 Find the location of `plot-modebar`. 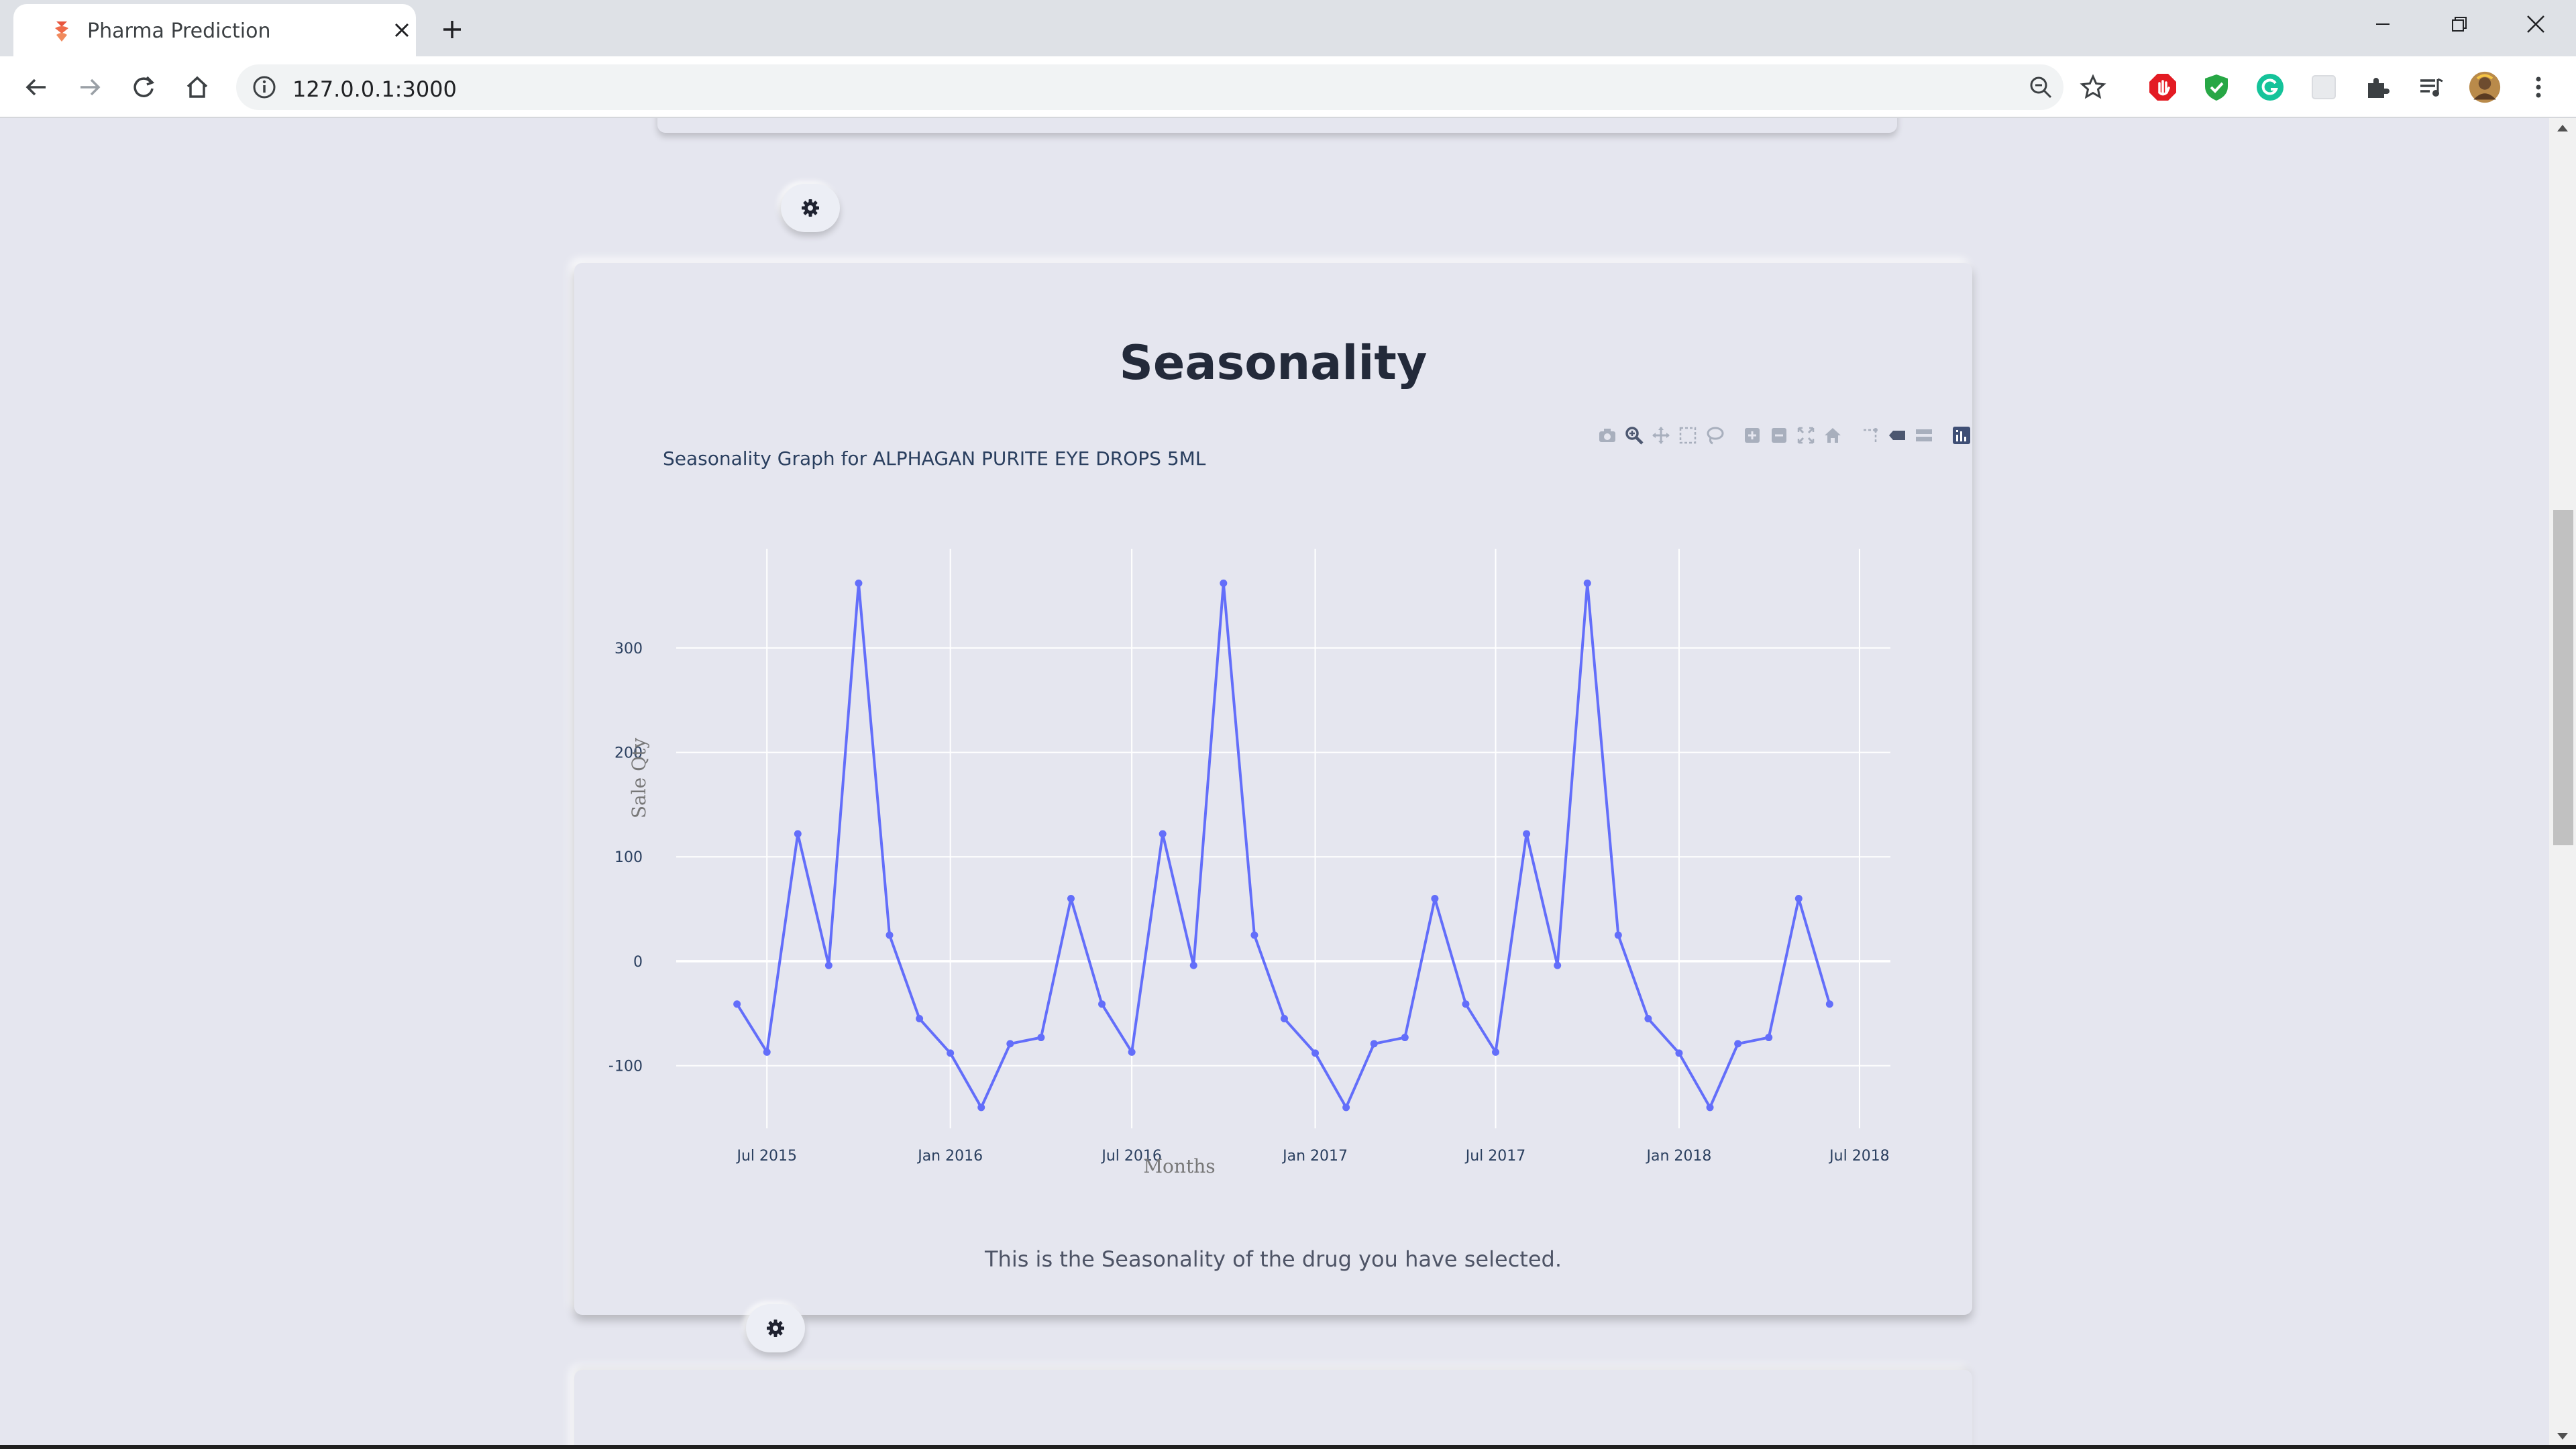

plot-modebar is located at coordinates (1784, 435).